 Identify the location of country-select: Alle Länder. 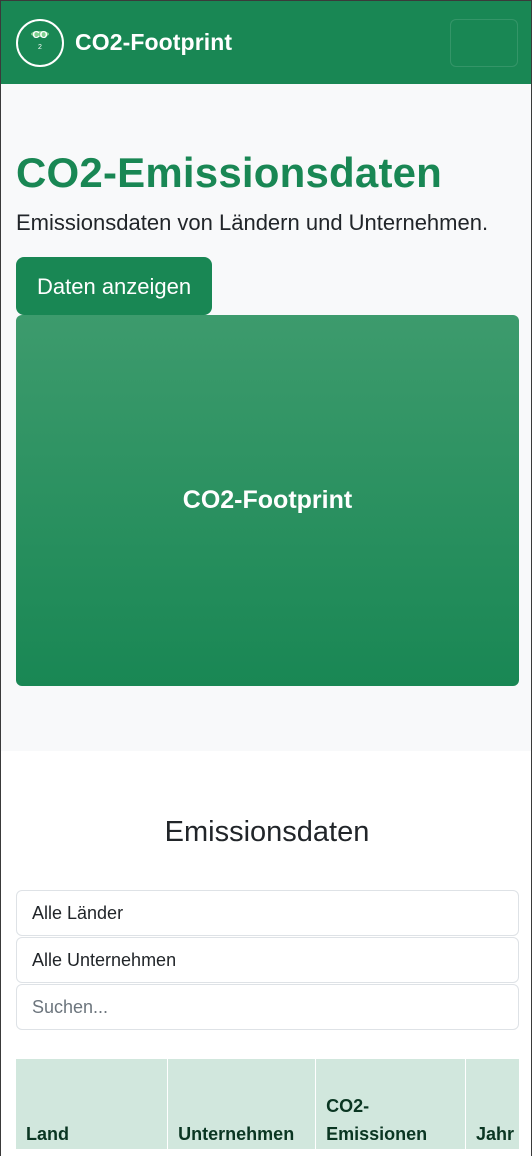
(267, 913).